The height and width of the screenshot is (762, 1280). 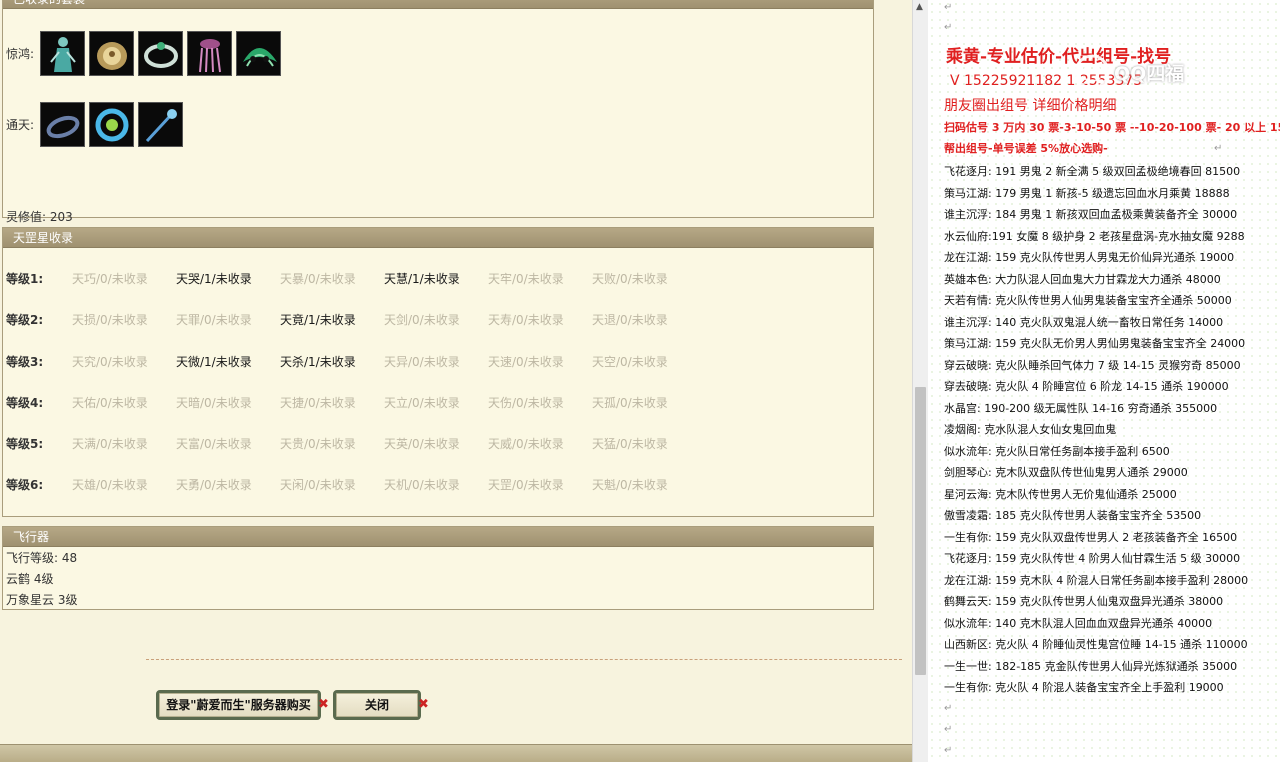 What do you see at coordinates (377, 705) in the screenshot?
I see `close-button: 关闭` at bounding box center [377, 705].